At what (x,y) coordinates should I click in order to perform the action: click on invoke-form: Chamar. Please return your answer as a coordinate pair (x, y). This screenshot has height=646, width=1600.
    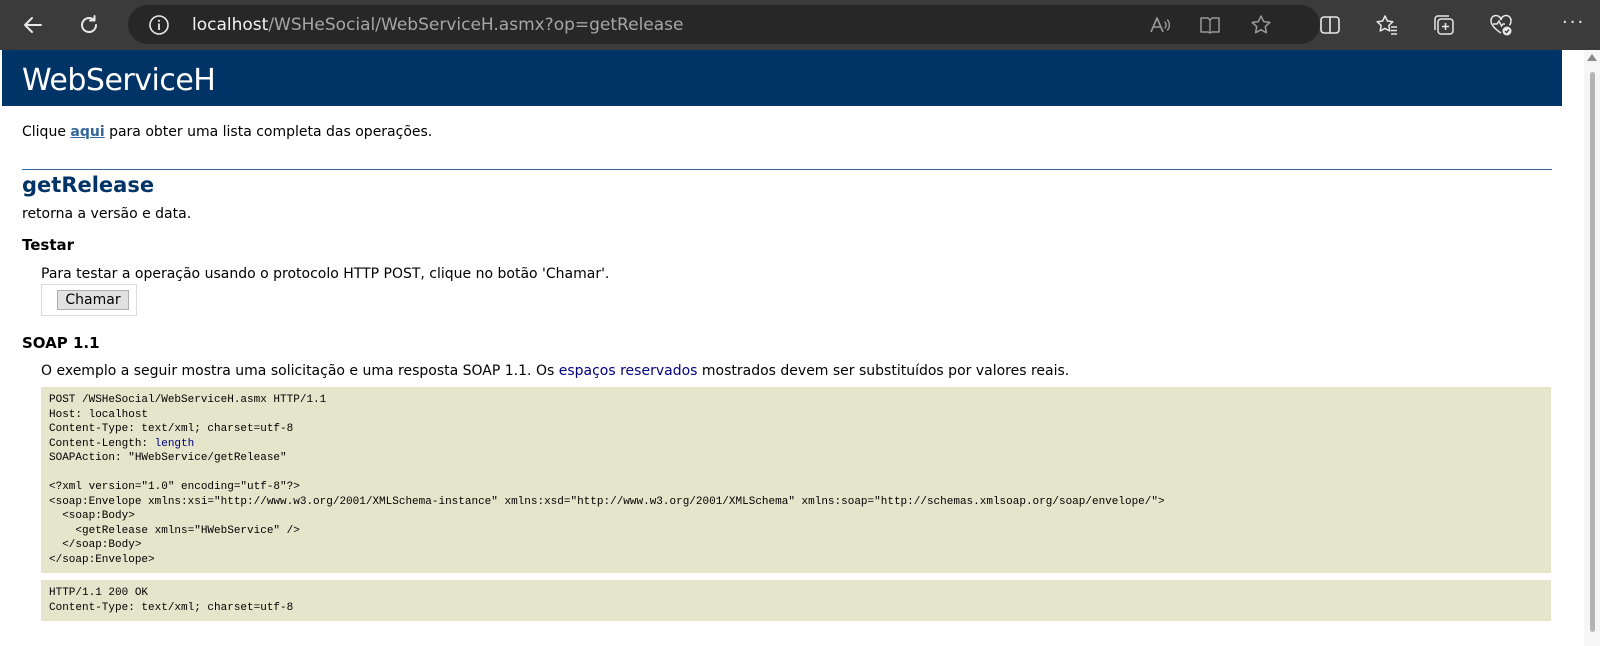
    Looking at the image, I should click on (89, 300).